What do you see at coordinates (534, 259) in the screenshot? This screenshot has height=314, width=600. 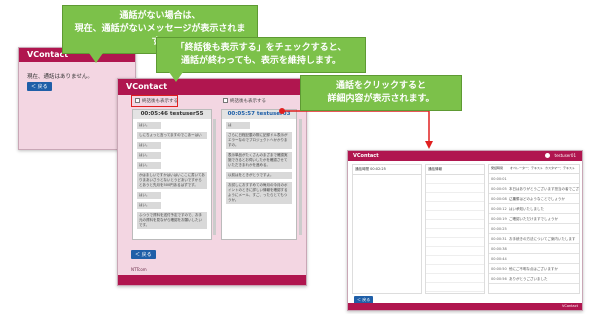 I see `transcript-row: 00:00:44` at bounding box center [534, 259].